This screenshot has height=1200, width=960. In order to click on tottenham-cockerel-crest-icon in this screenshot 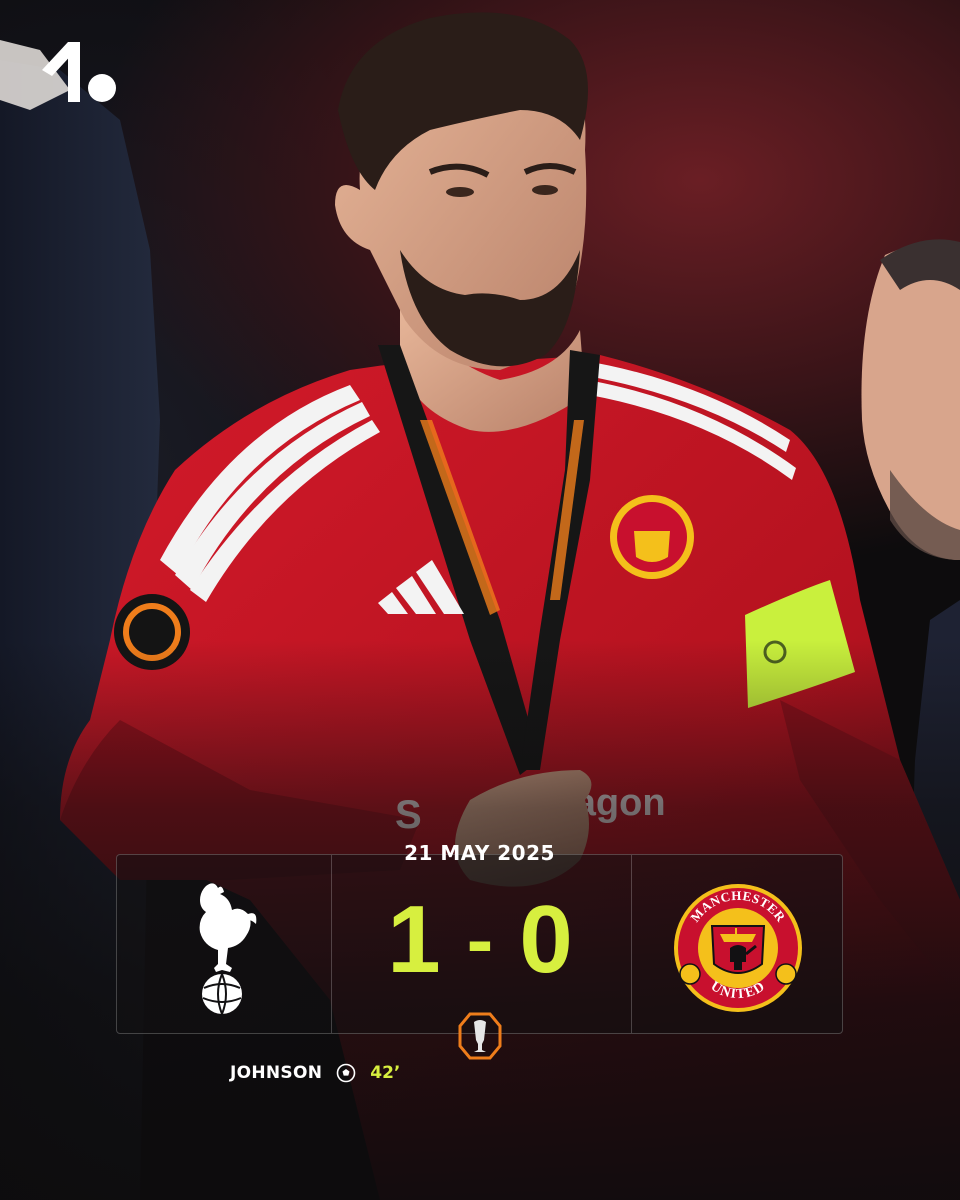, I will do `click(228, 949)`.